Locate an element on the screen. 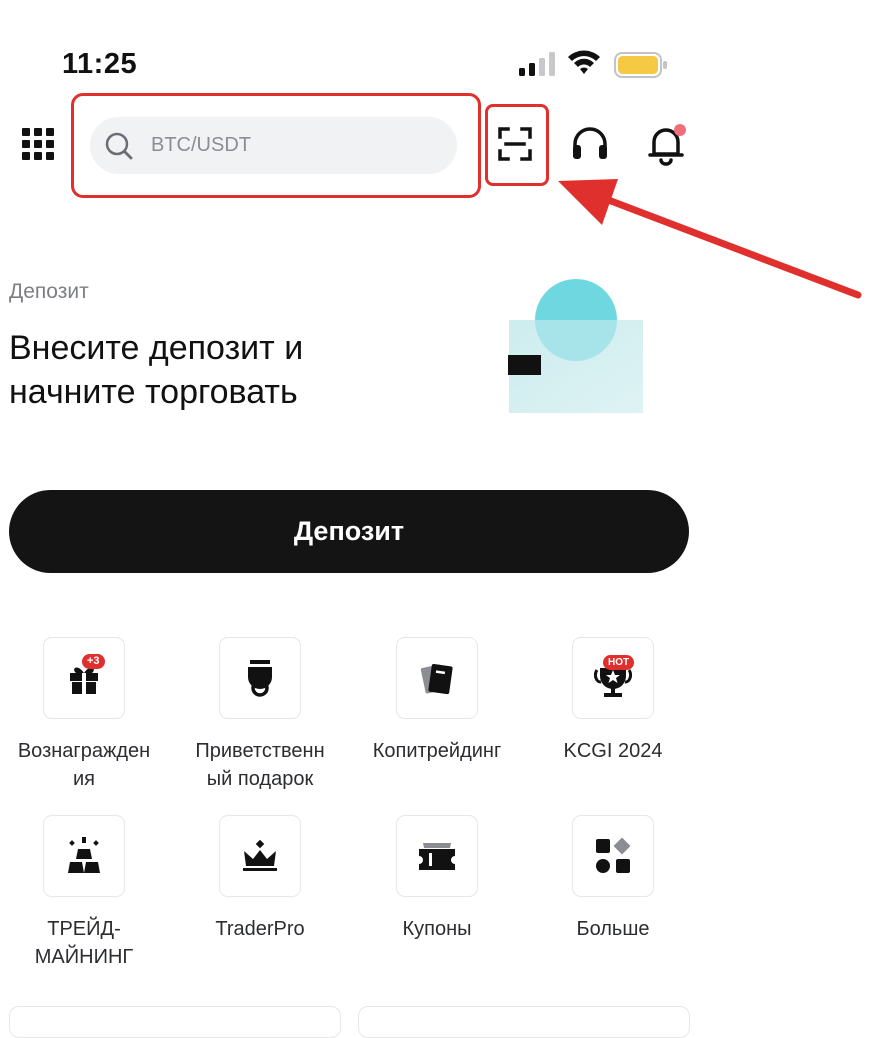 The width and height of the screenshot is (879, 1038). tile-copytrading-label: Копитрейдинг is located at coordinates (437, 751).